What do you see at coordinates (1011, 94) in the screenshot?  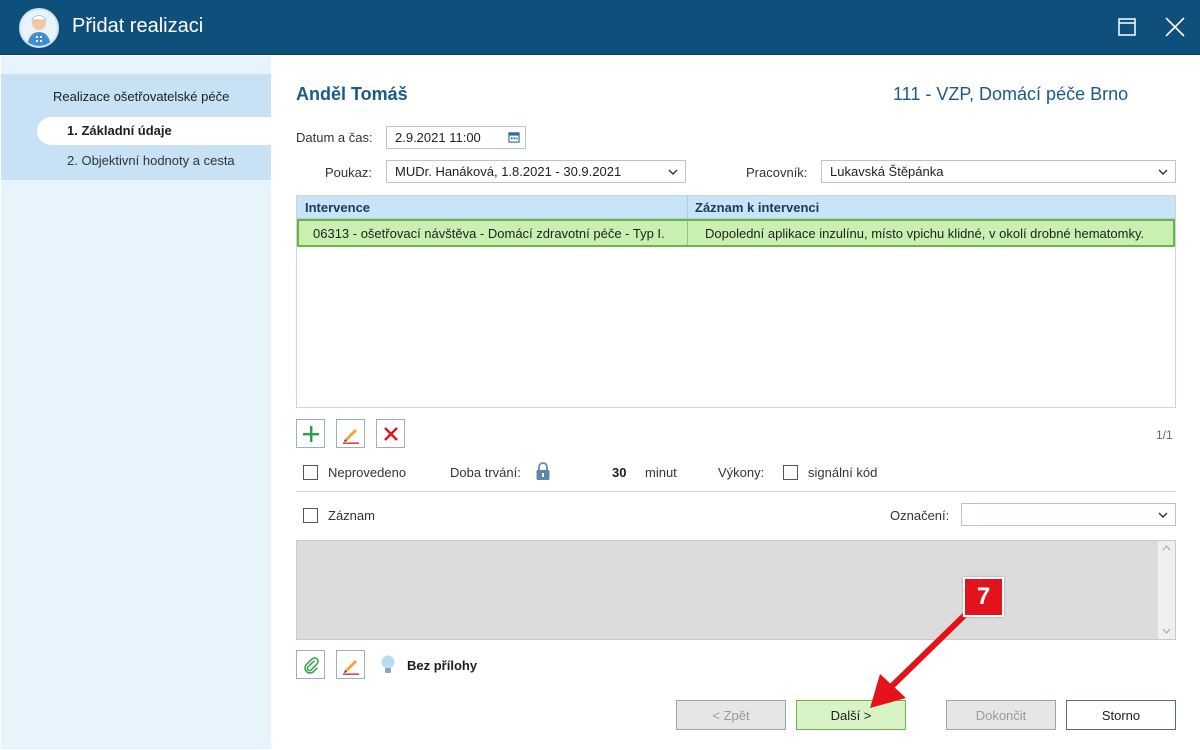 I see `insurance-info: 111 - VZP, Domácí péče Brno` at bounding box center [1011, 94].